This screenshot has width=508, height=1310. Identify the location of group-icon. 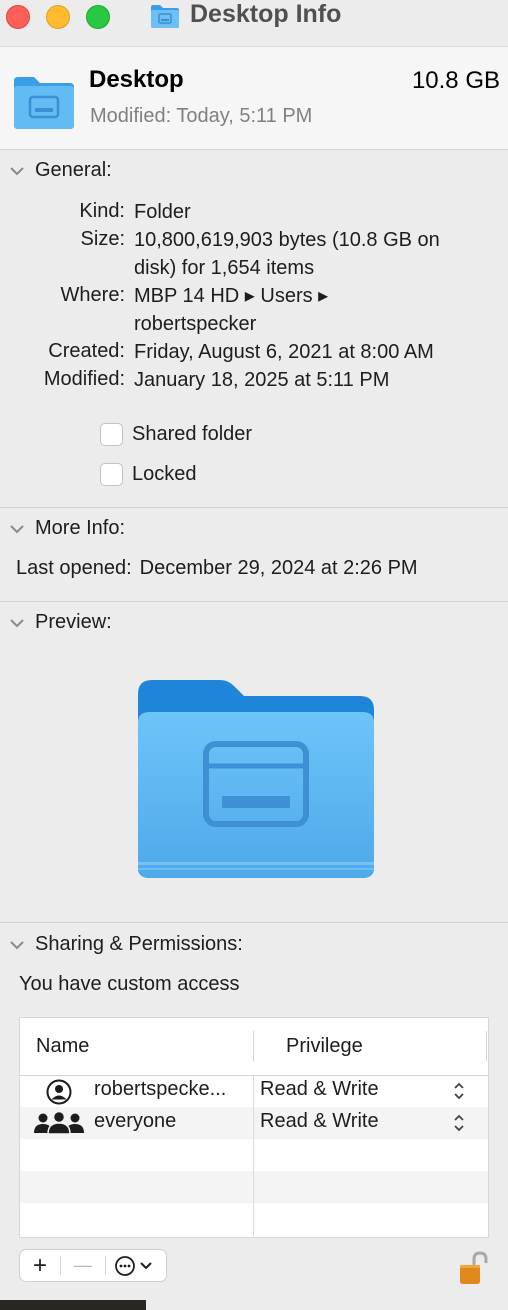
(59, 1123).